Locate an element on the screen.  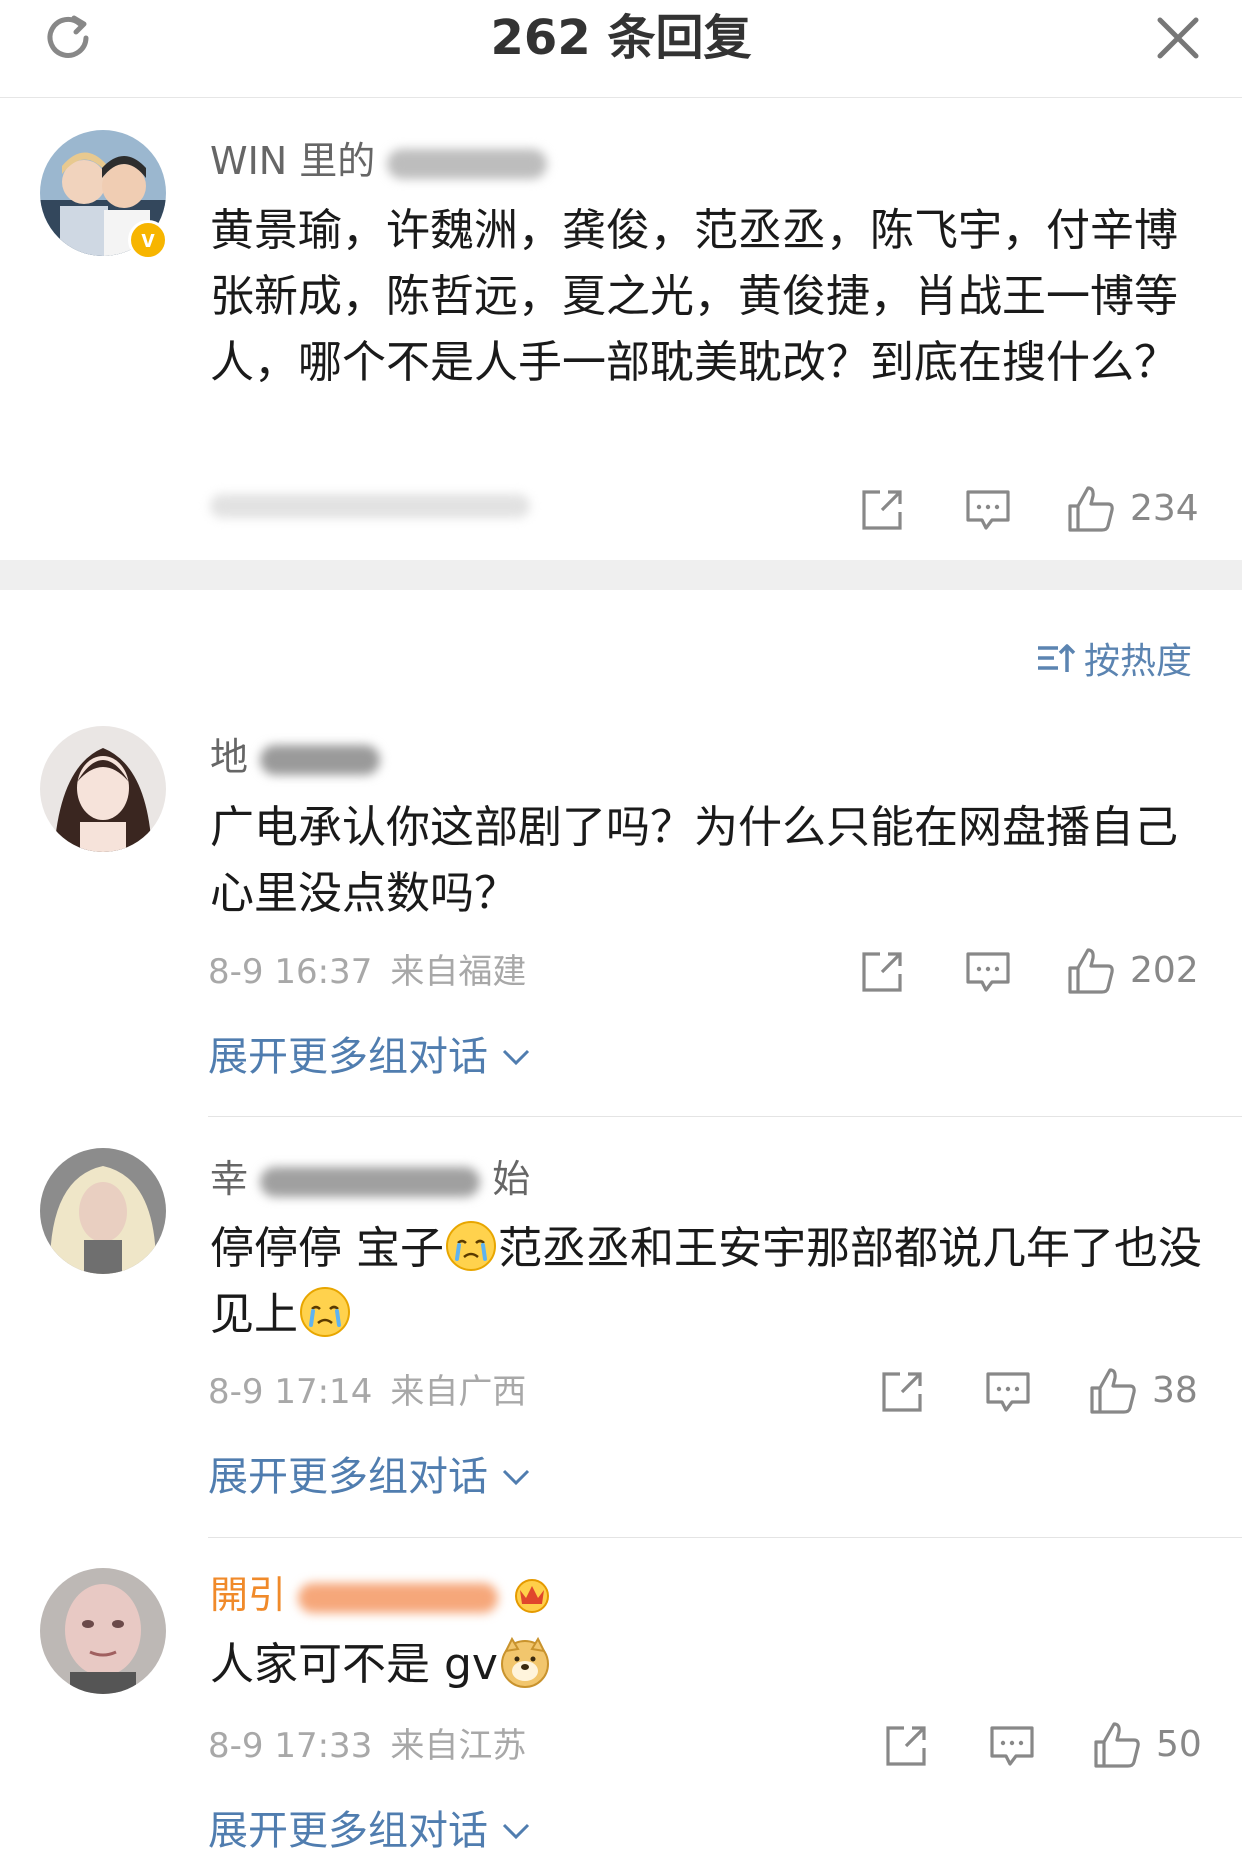
comment-text: 人家可不是 gv is located at coordinates (710, 1665).